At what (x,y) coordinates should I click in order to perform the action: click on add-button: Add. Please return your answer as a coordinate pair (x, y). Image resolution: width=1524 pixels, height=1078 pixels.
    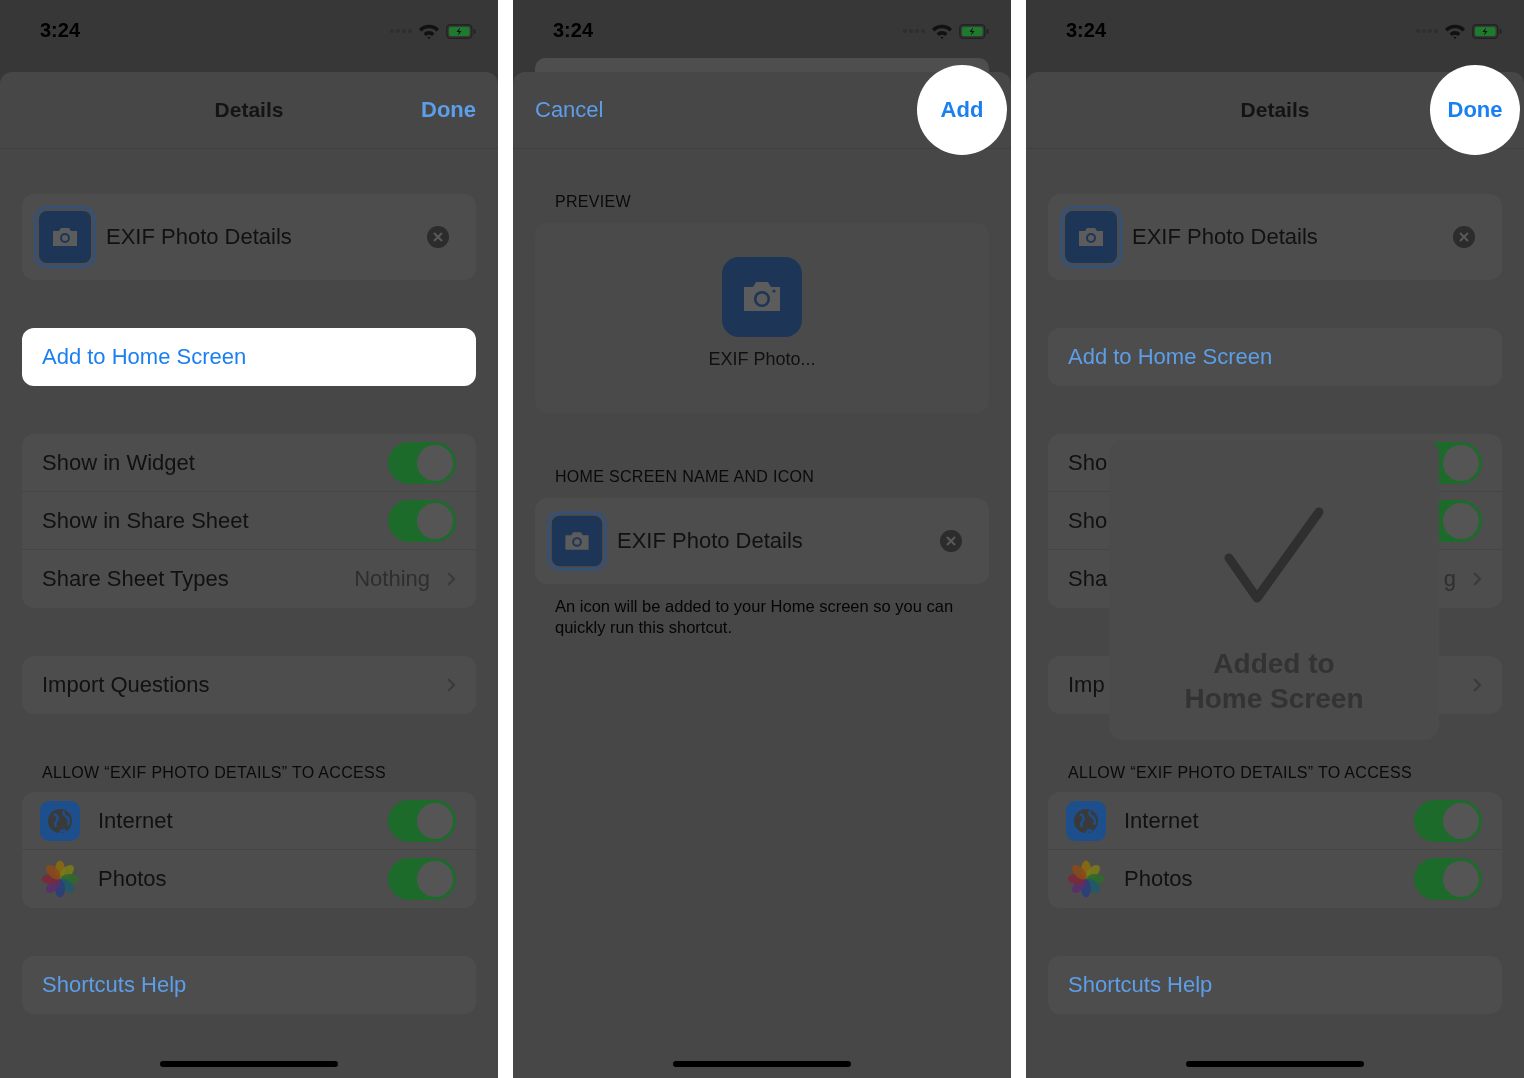
    Looking at the image, I should click on (962, 110).